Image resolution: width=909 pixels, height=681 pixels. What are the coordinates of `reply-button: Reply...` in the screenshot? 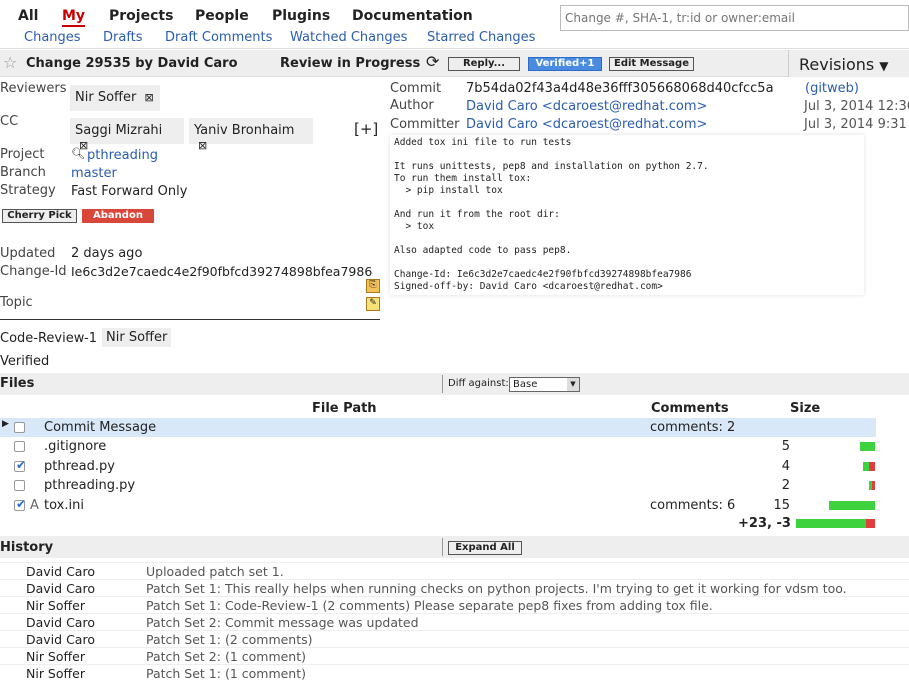 It's located at (484, 64).